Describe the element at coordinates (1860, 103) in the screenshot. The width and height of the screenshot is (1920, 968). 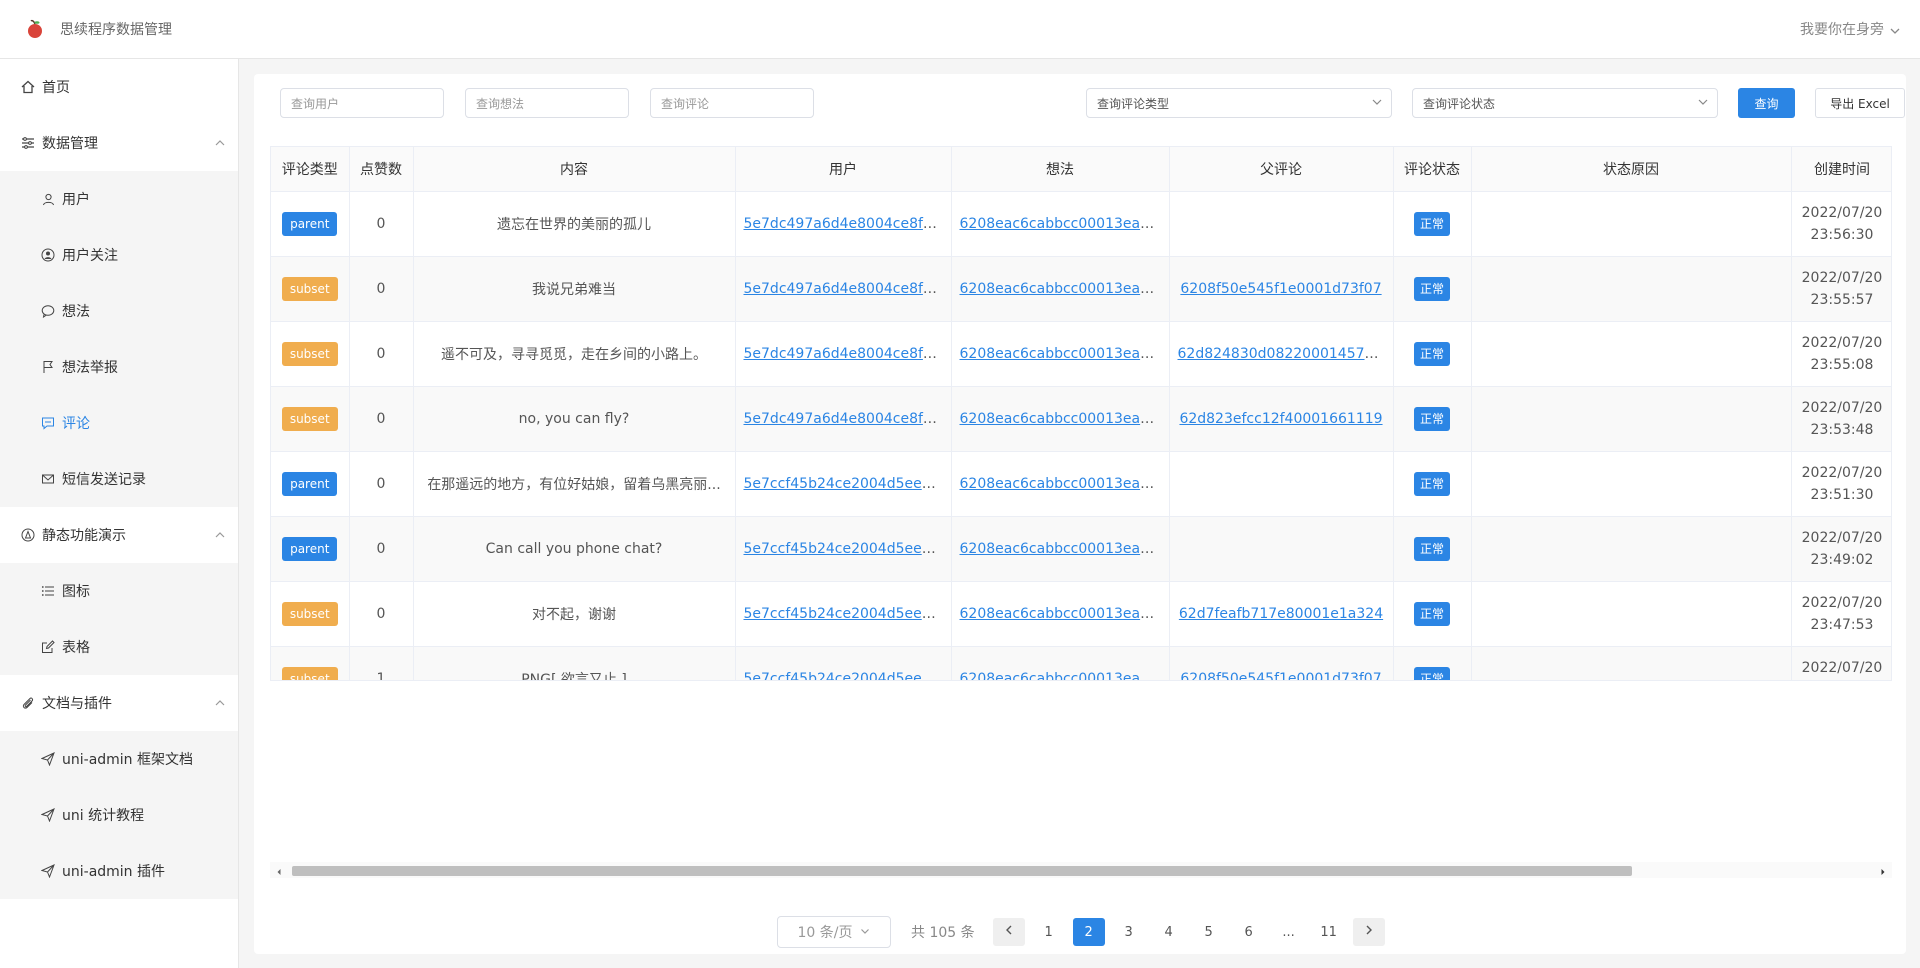
I see `export-excel-button: 导出 Excel` at that location.